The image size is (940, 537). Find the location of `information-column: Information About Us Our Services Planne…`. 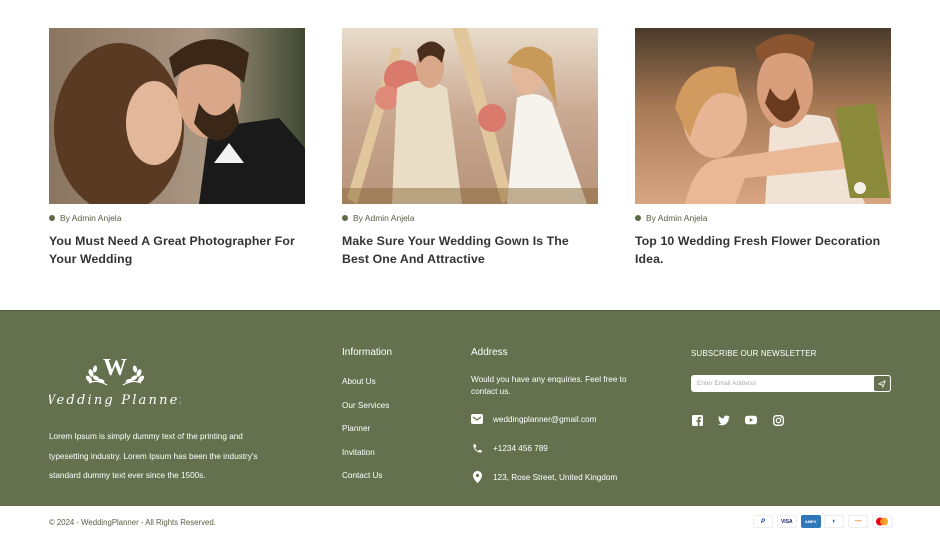

information-column: Information About Us Our Services Planne… is located at coordinates (367, 420).